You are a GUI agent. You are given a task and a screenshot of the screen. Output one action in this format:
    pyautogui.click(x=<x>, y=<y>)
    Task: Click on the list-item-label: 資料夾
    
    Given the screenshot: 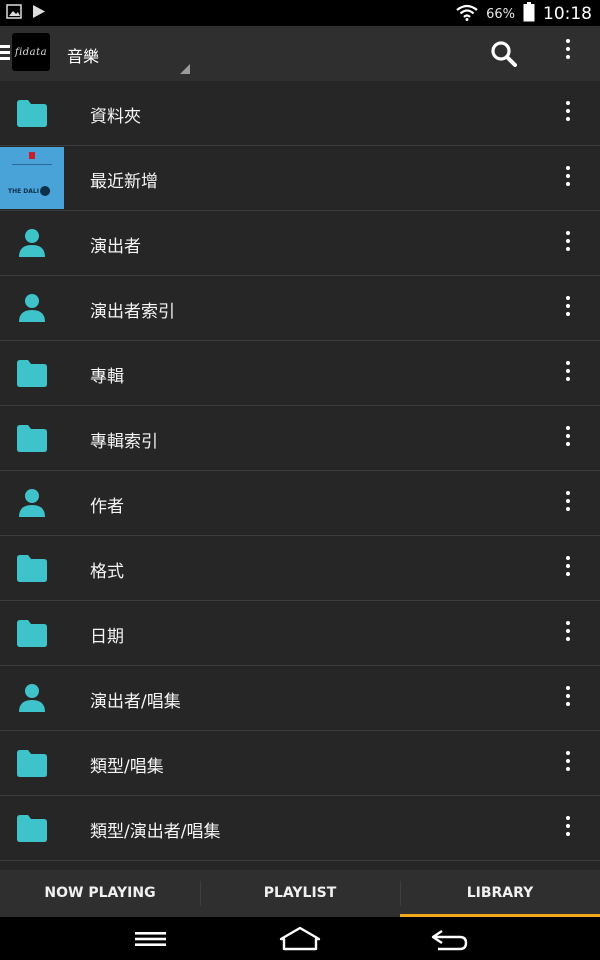 What is the action you would take?
    pyautogui.click(x=115, y=117)
    